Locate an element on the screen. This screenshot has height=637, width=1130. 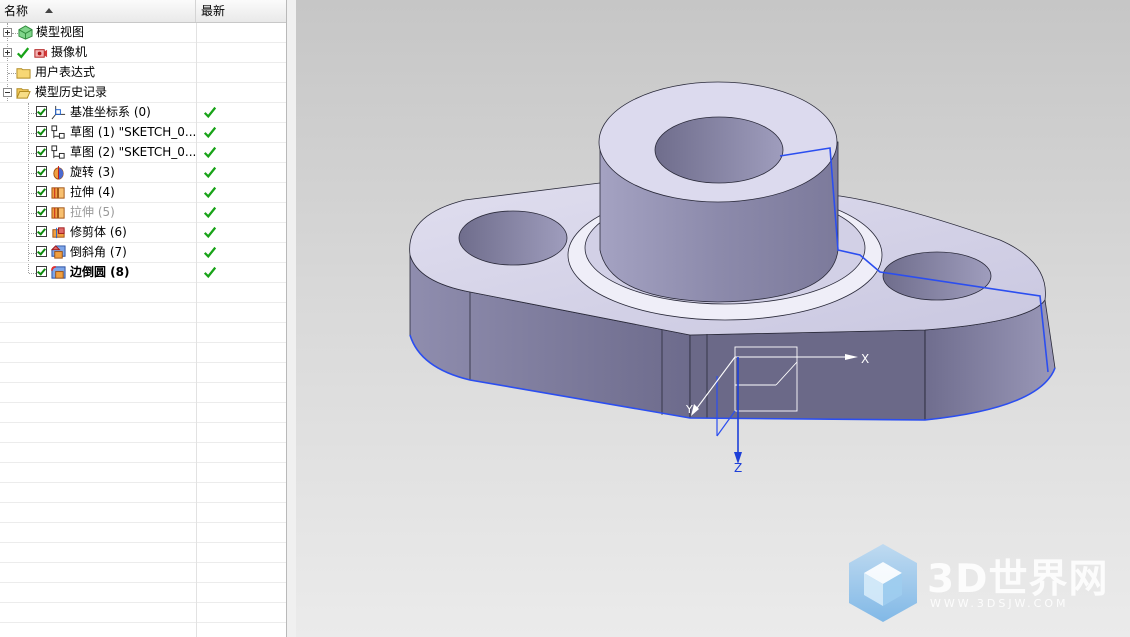
navigator-header: 名称 最新 is located at coordinates (143, 11).